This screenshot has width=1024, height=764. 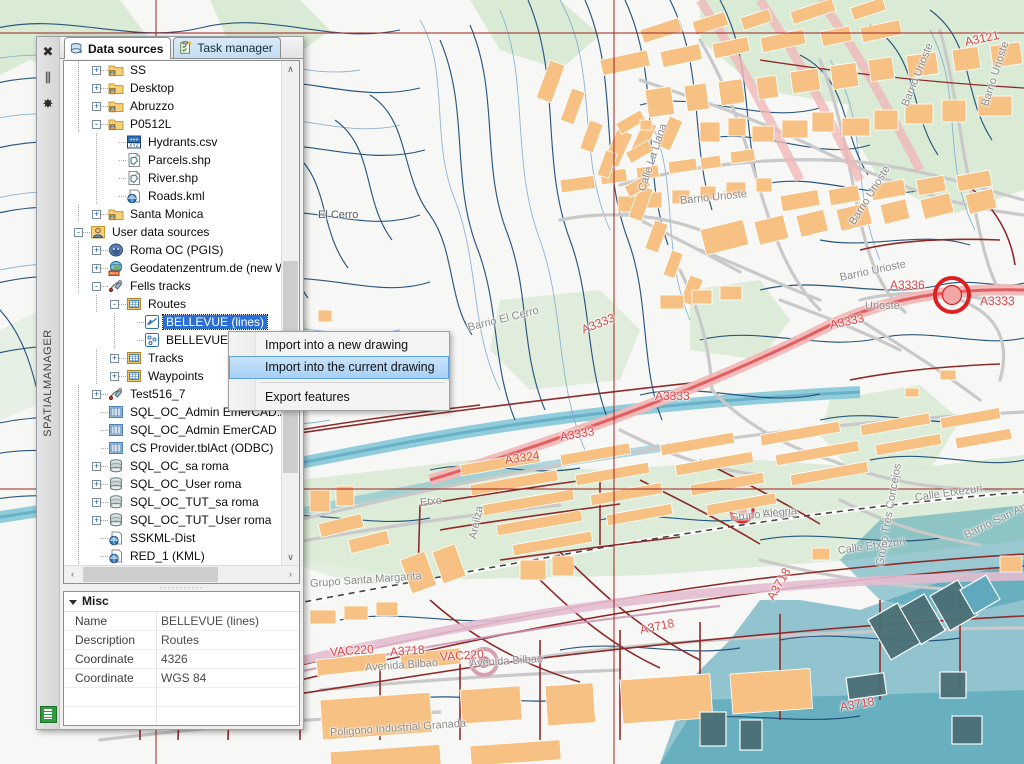 What do you see at coordinates (228, 621) in the screenshot?
I see `property-value: BELLEVUE (lines)` at bounding box center [228, 621].